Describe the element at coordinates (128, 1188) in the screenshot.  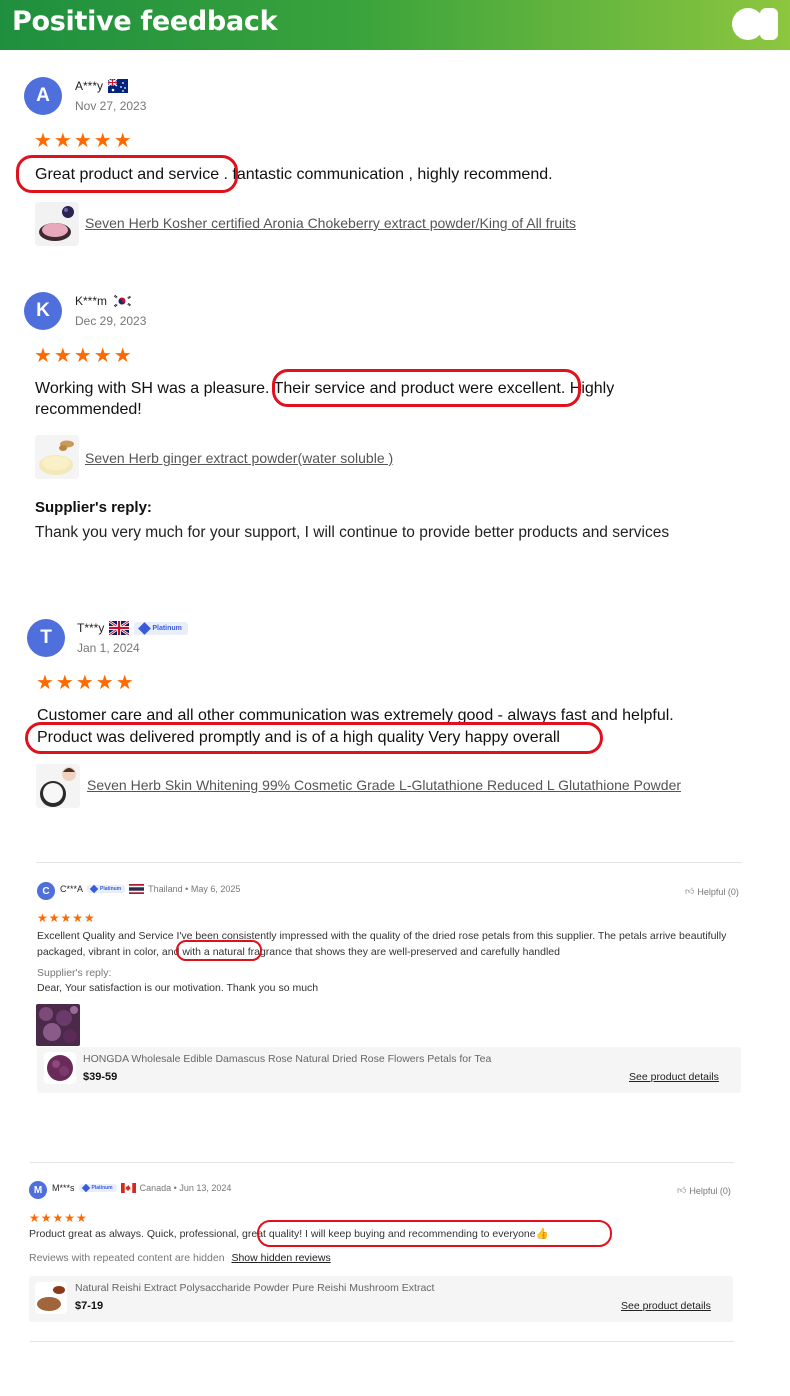
I see `canada-flag-icon` at that location.